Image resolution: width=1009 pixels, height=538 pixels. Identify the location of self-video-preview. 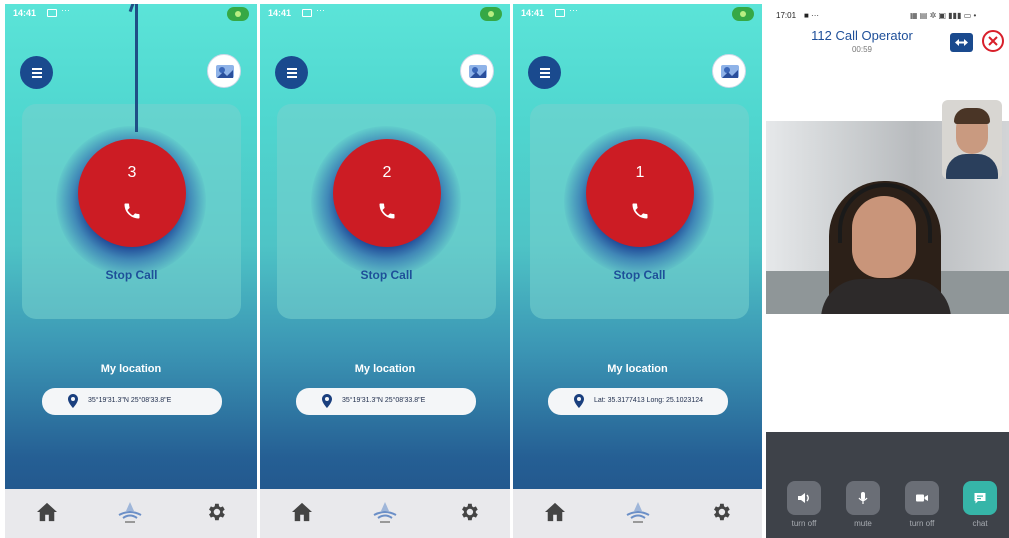
(972, 139).